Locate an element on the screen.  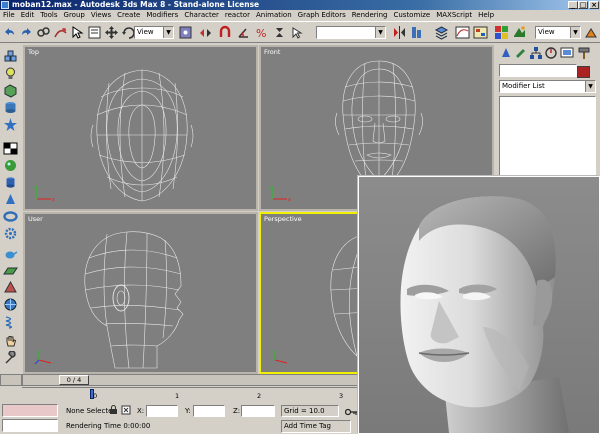
menu-edit: Edit is located at coordinates (28, 15).